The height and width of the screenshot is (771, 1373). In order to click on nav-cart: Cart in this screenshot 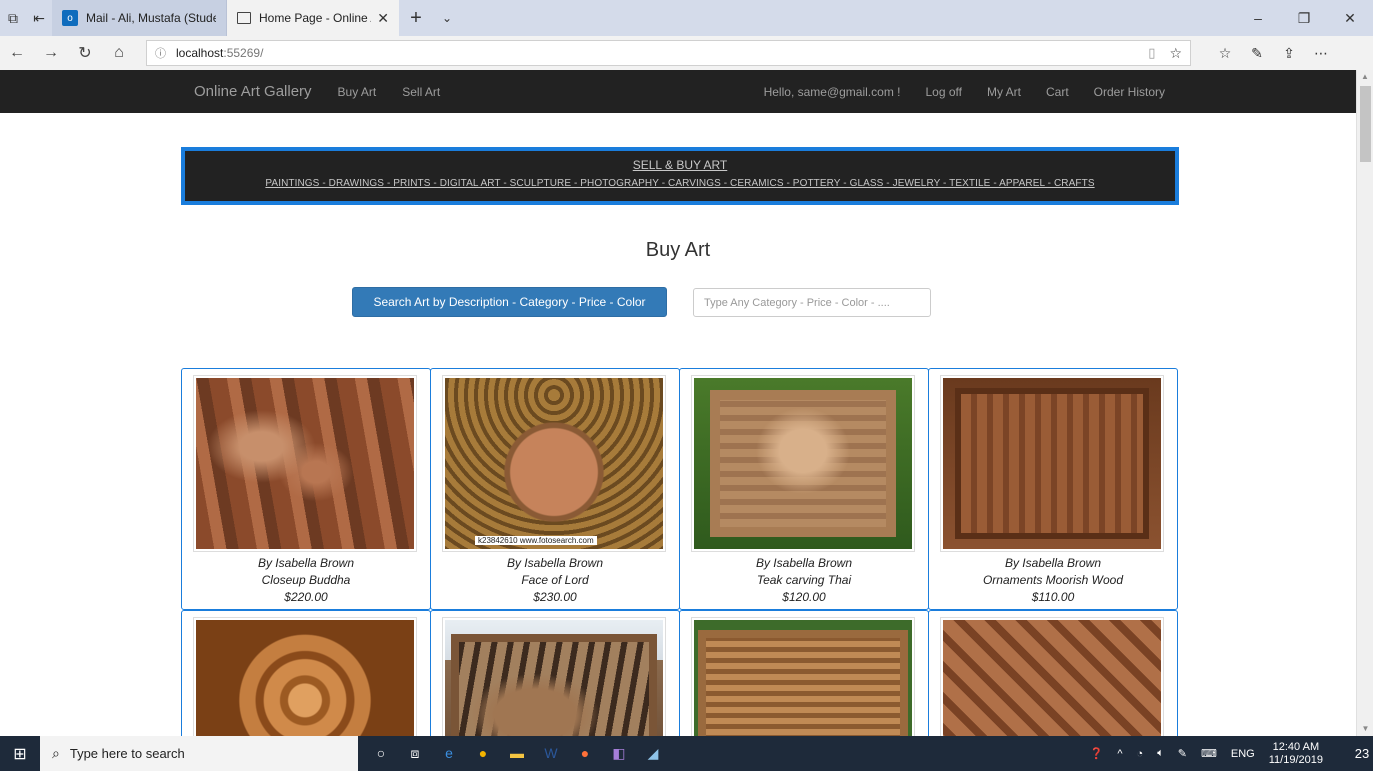, I will do `click(1057, 92)`.